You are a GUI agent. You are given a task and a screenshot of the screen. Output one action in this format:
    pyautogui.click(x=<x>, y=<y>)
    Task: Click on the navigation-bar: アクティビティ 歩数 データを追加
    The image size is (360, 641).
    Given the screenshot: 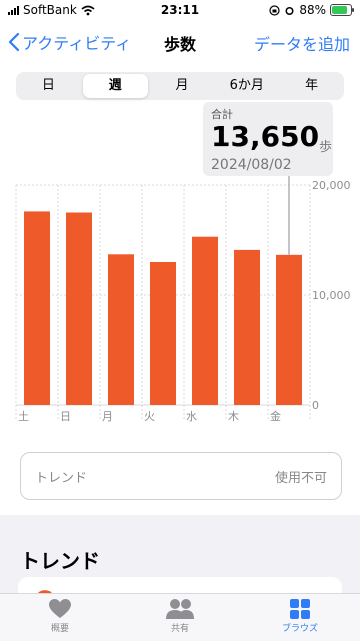 What is the action you would take?
    pyautogui.click(x=180, y=42)
    